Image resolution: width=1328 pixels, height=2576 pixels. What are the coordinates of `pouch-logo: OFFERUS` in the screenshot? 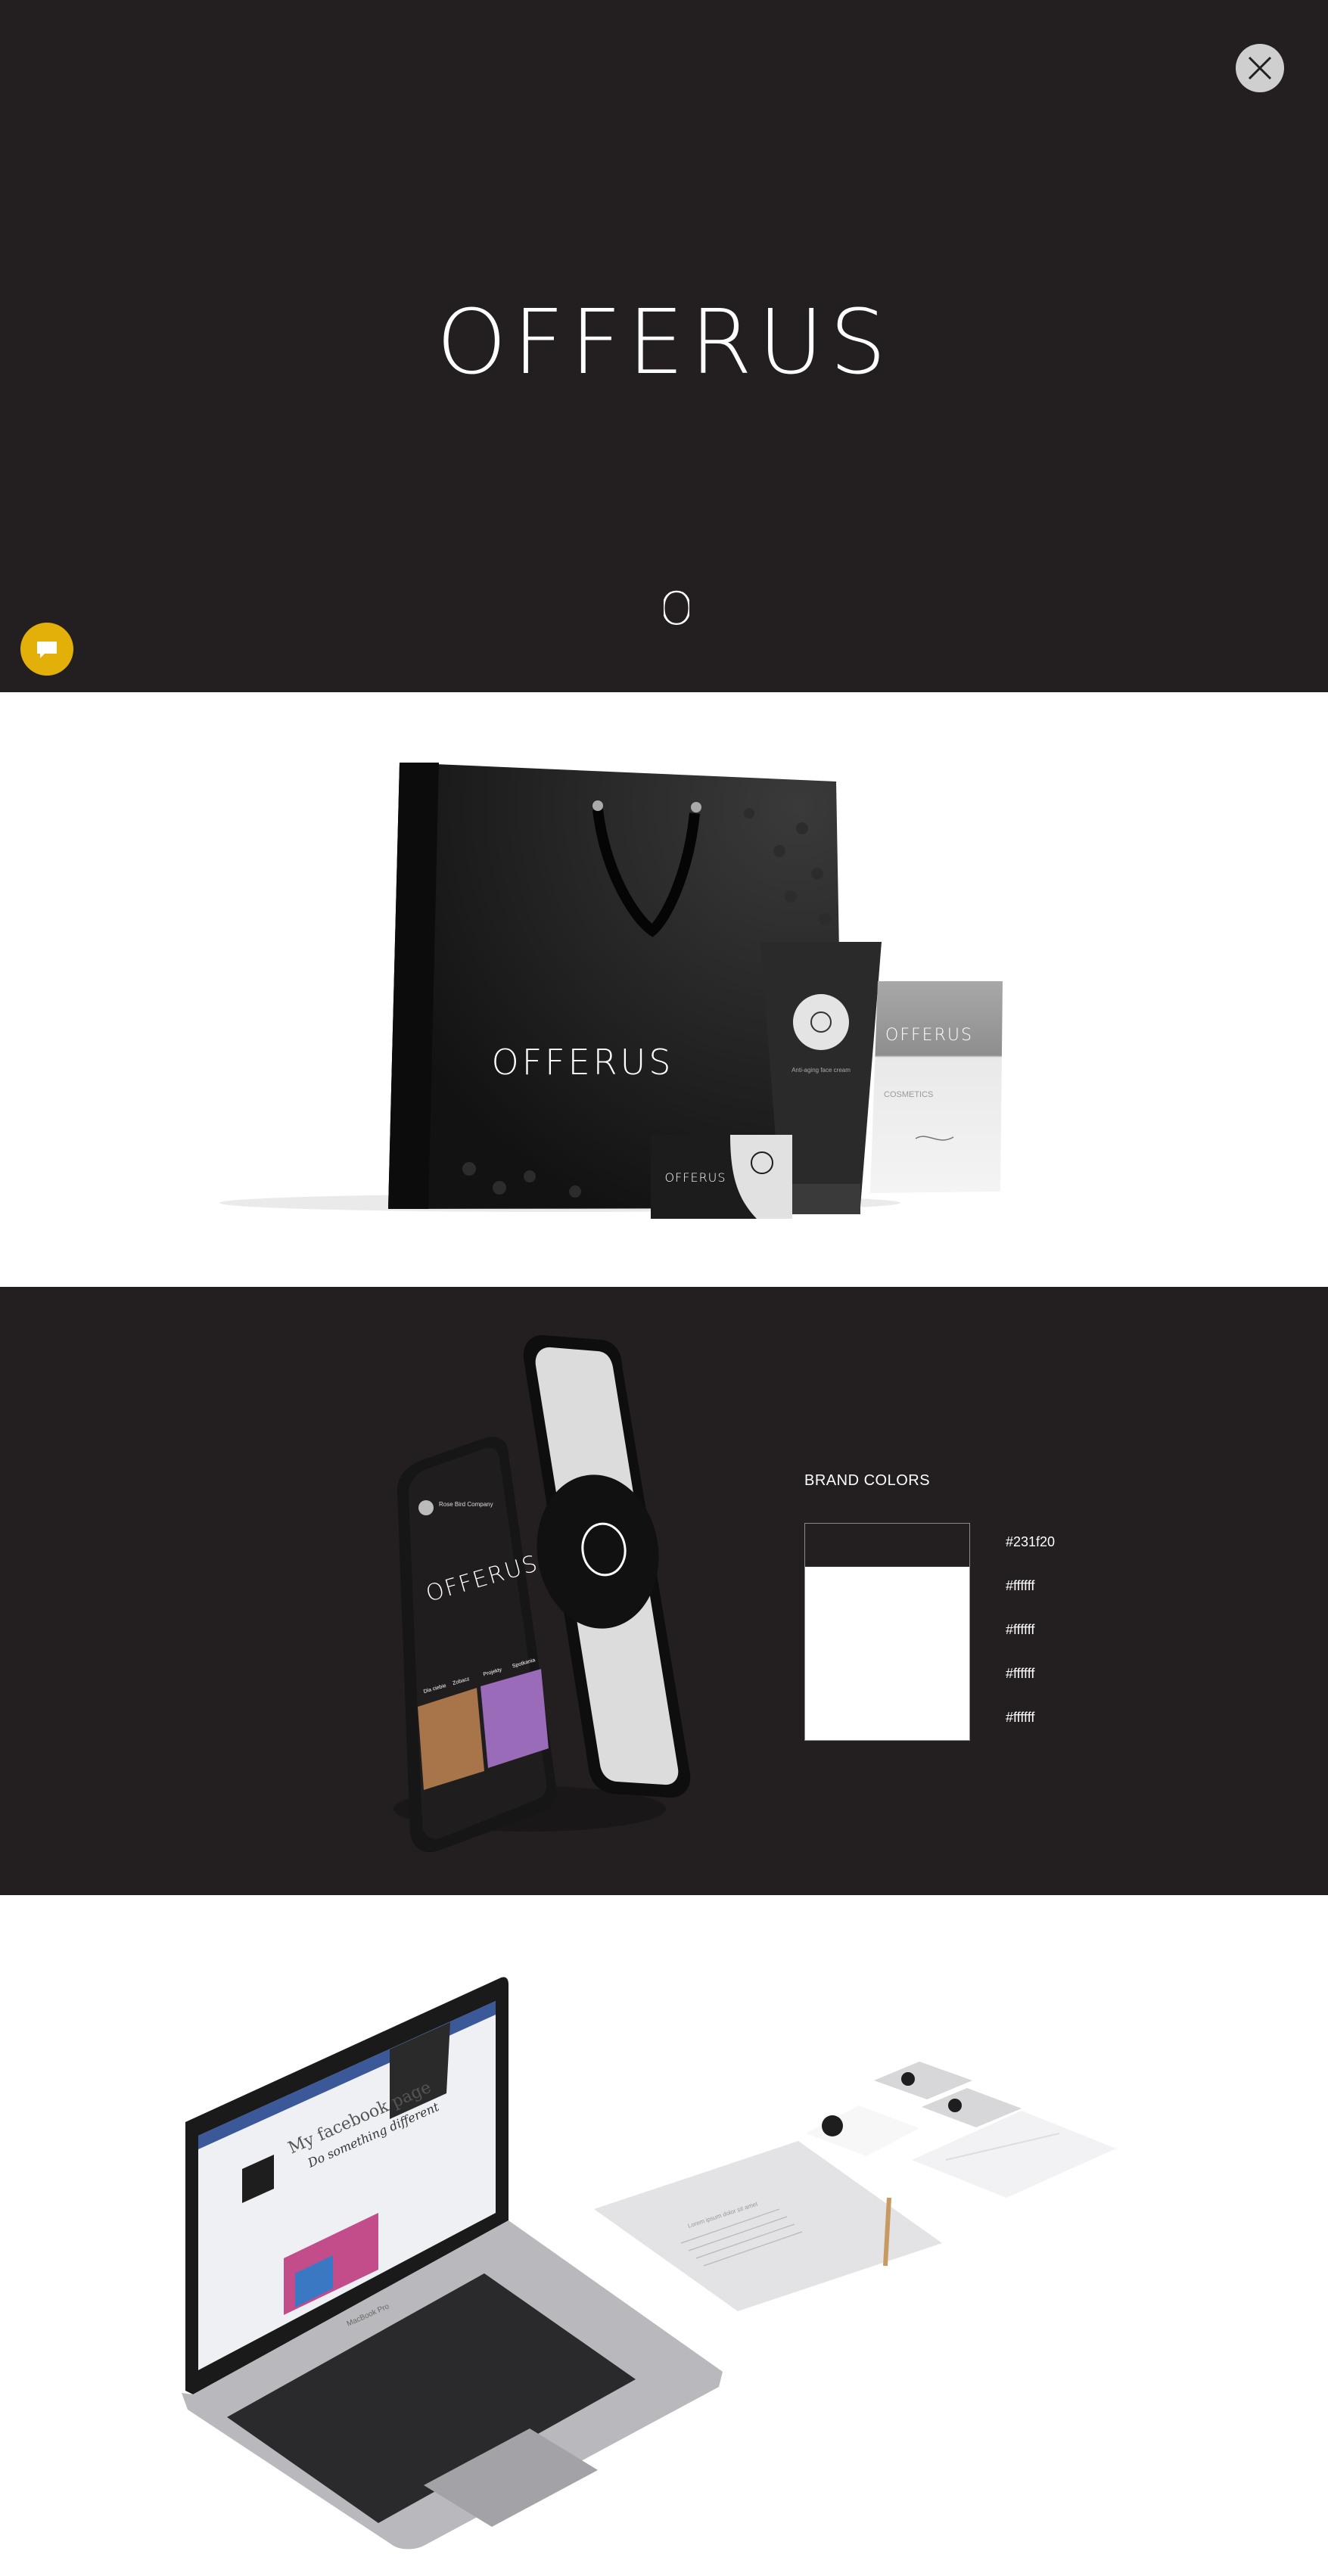 It's located at (929, 1035).